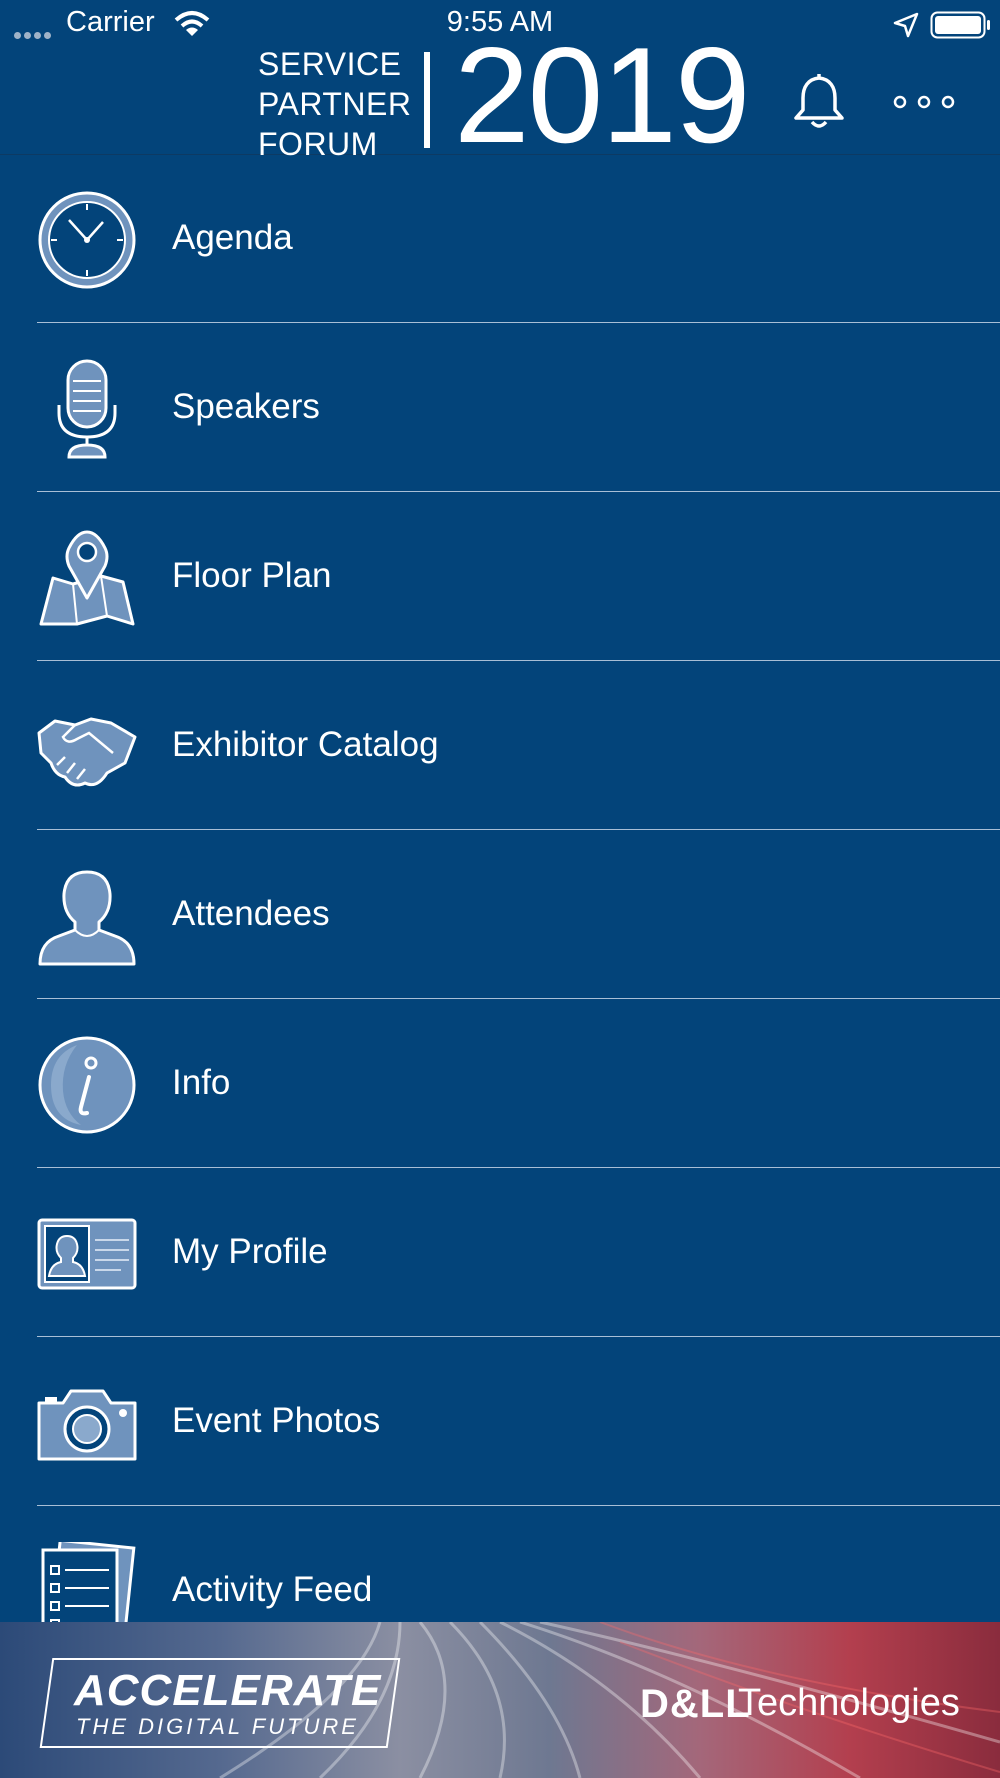  I want to click on logo-year: 2019, so click(602, 95).